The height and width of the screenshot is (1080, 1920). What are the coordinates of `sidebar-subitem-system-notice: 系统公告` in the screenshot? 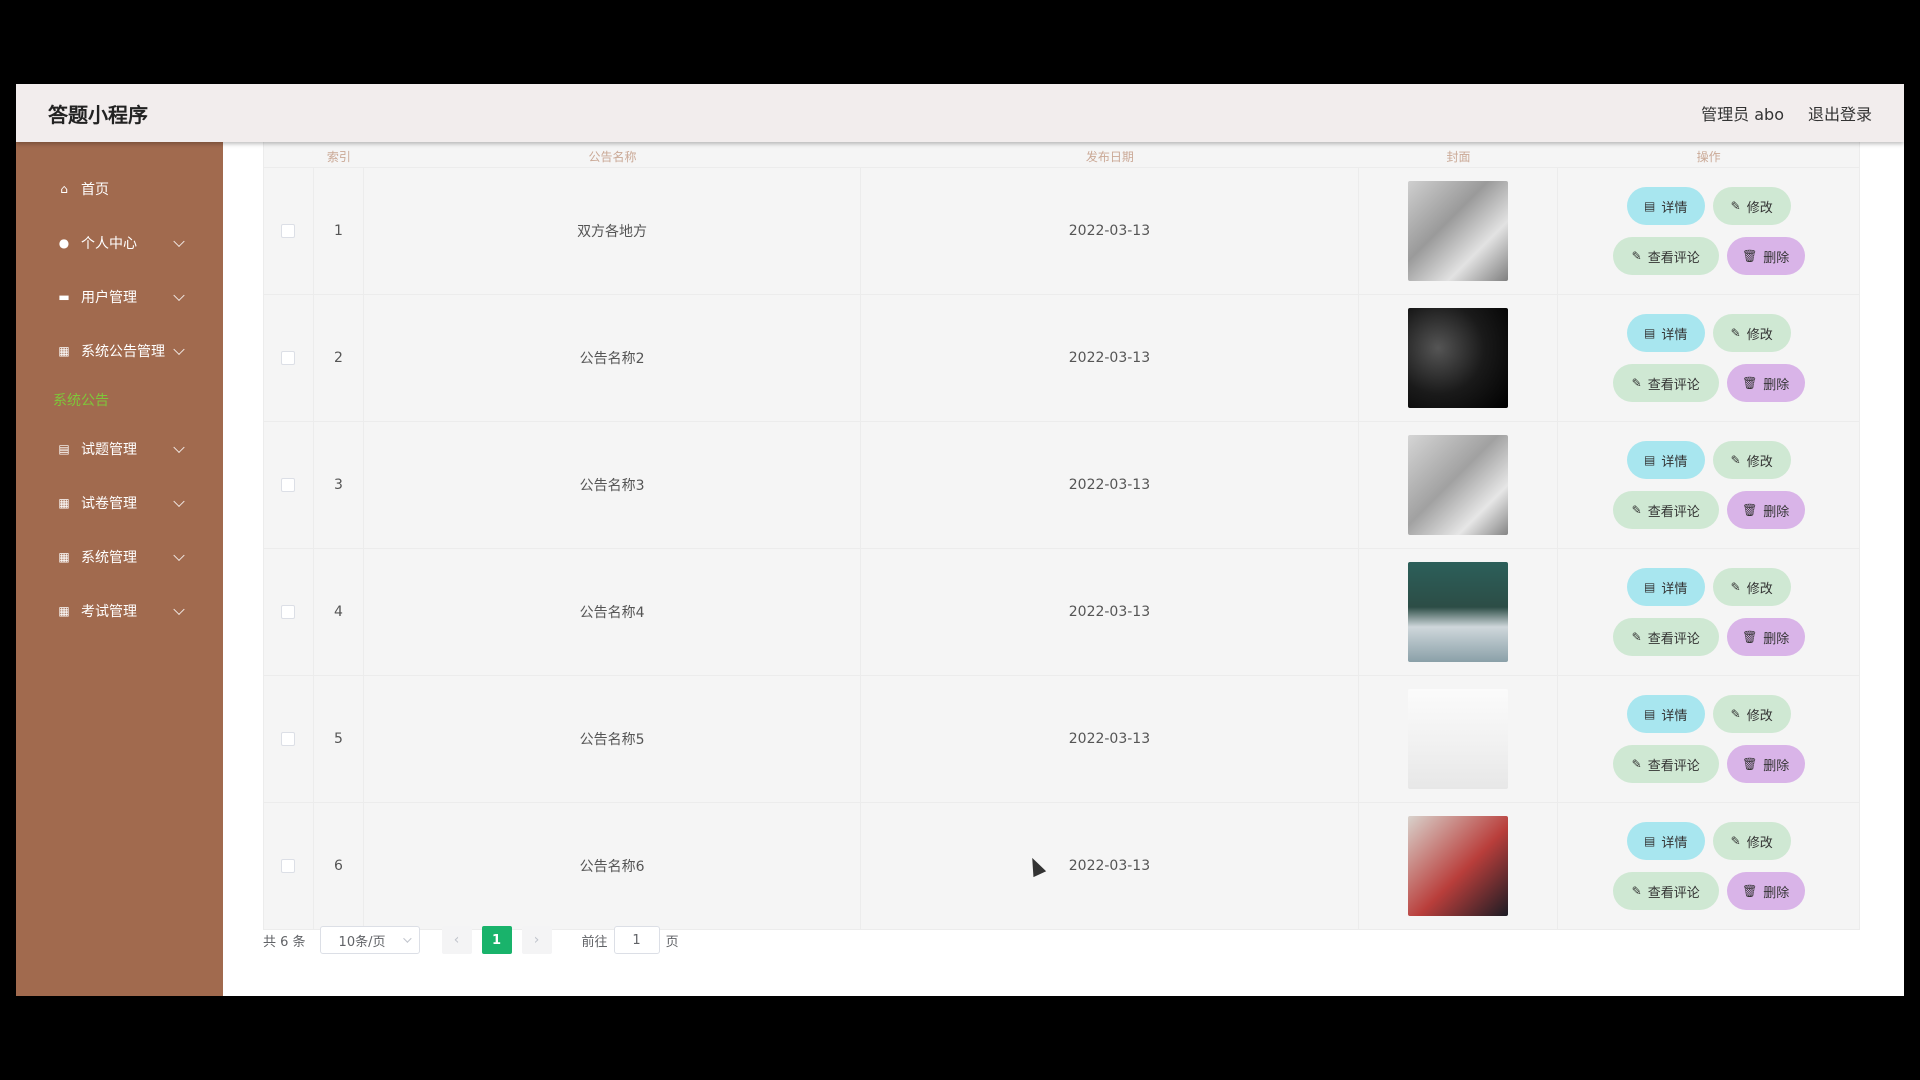 It's located at (119, 400).